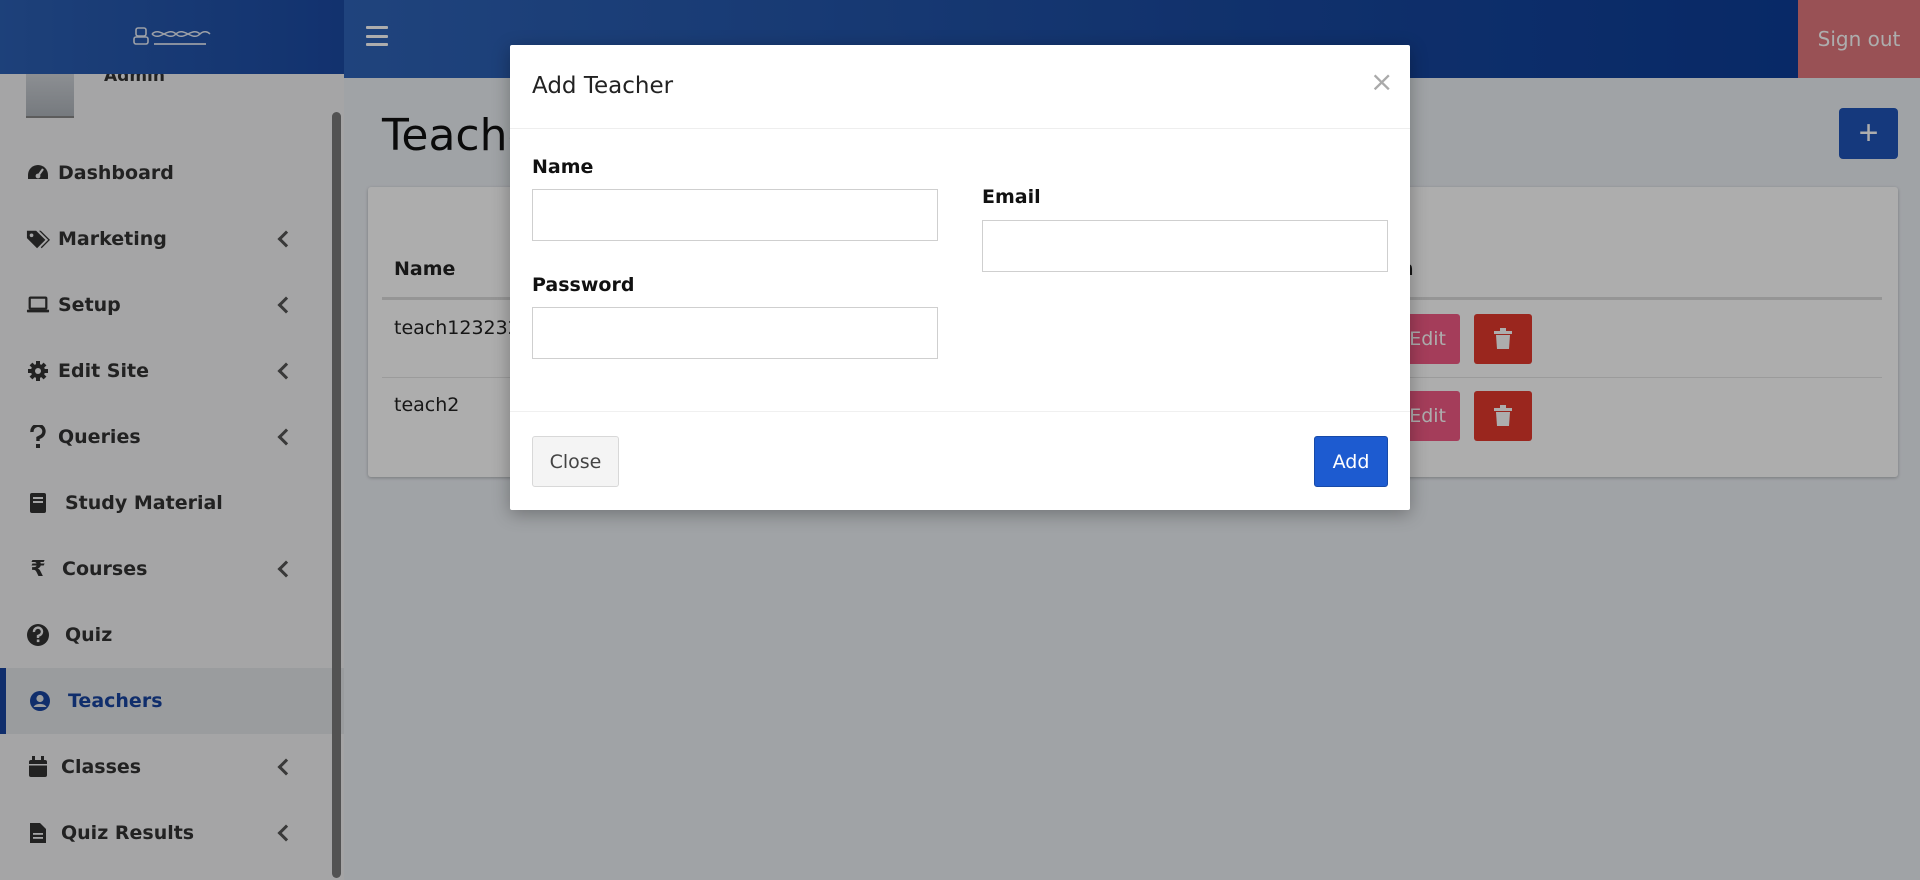 This screenshot has height=880, width=1920. I want to click on modal-title: Add Teacher, so click(603, 86).